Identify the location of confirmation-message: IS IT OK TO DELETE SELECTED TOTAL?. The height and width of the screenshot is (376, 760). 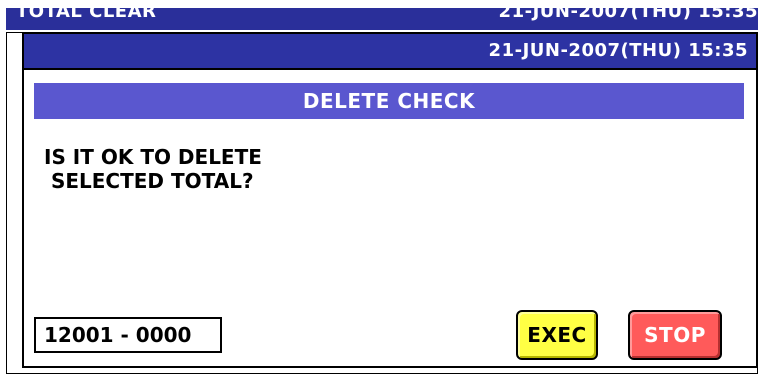
(153, 169).